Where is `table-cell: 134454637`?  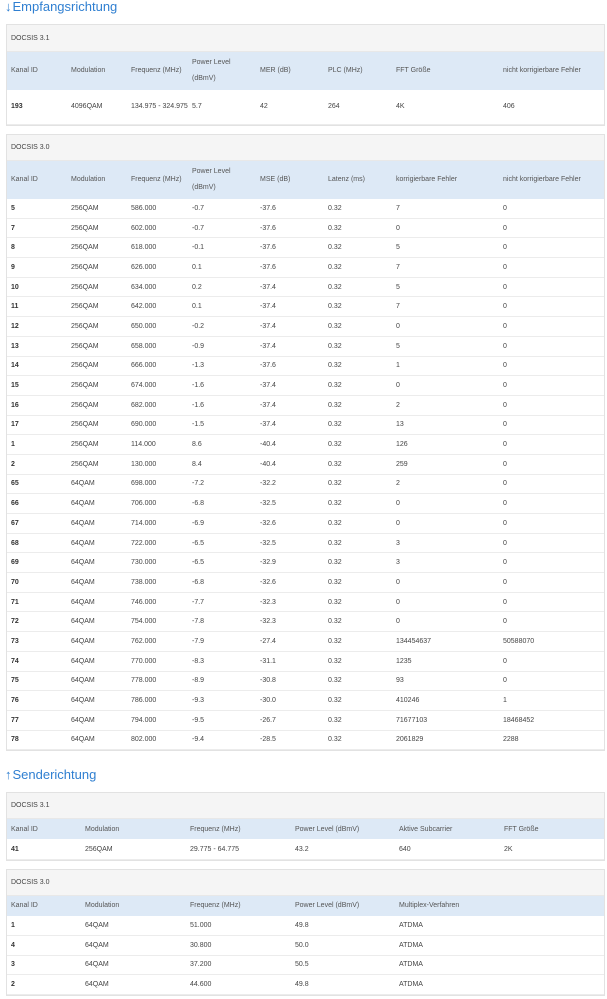 table-cell: 134454637 is located at coordinates (445, 641).